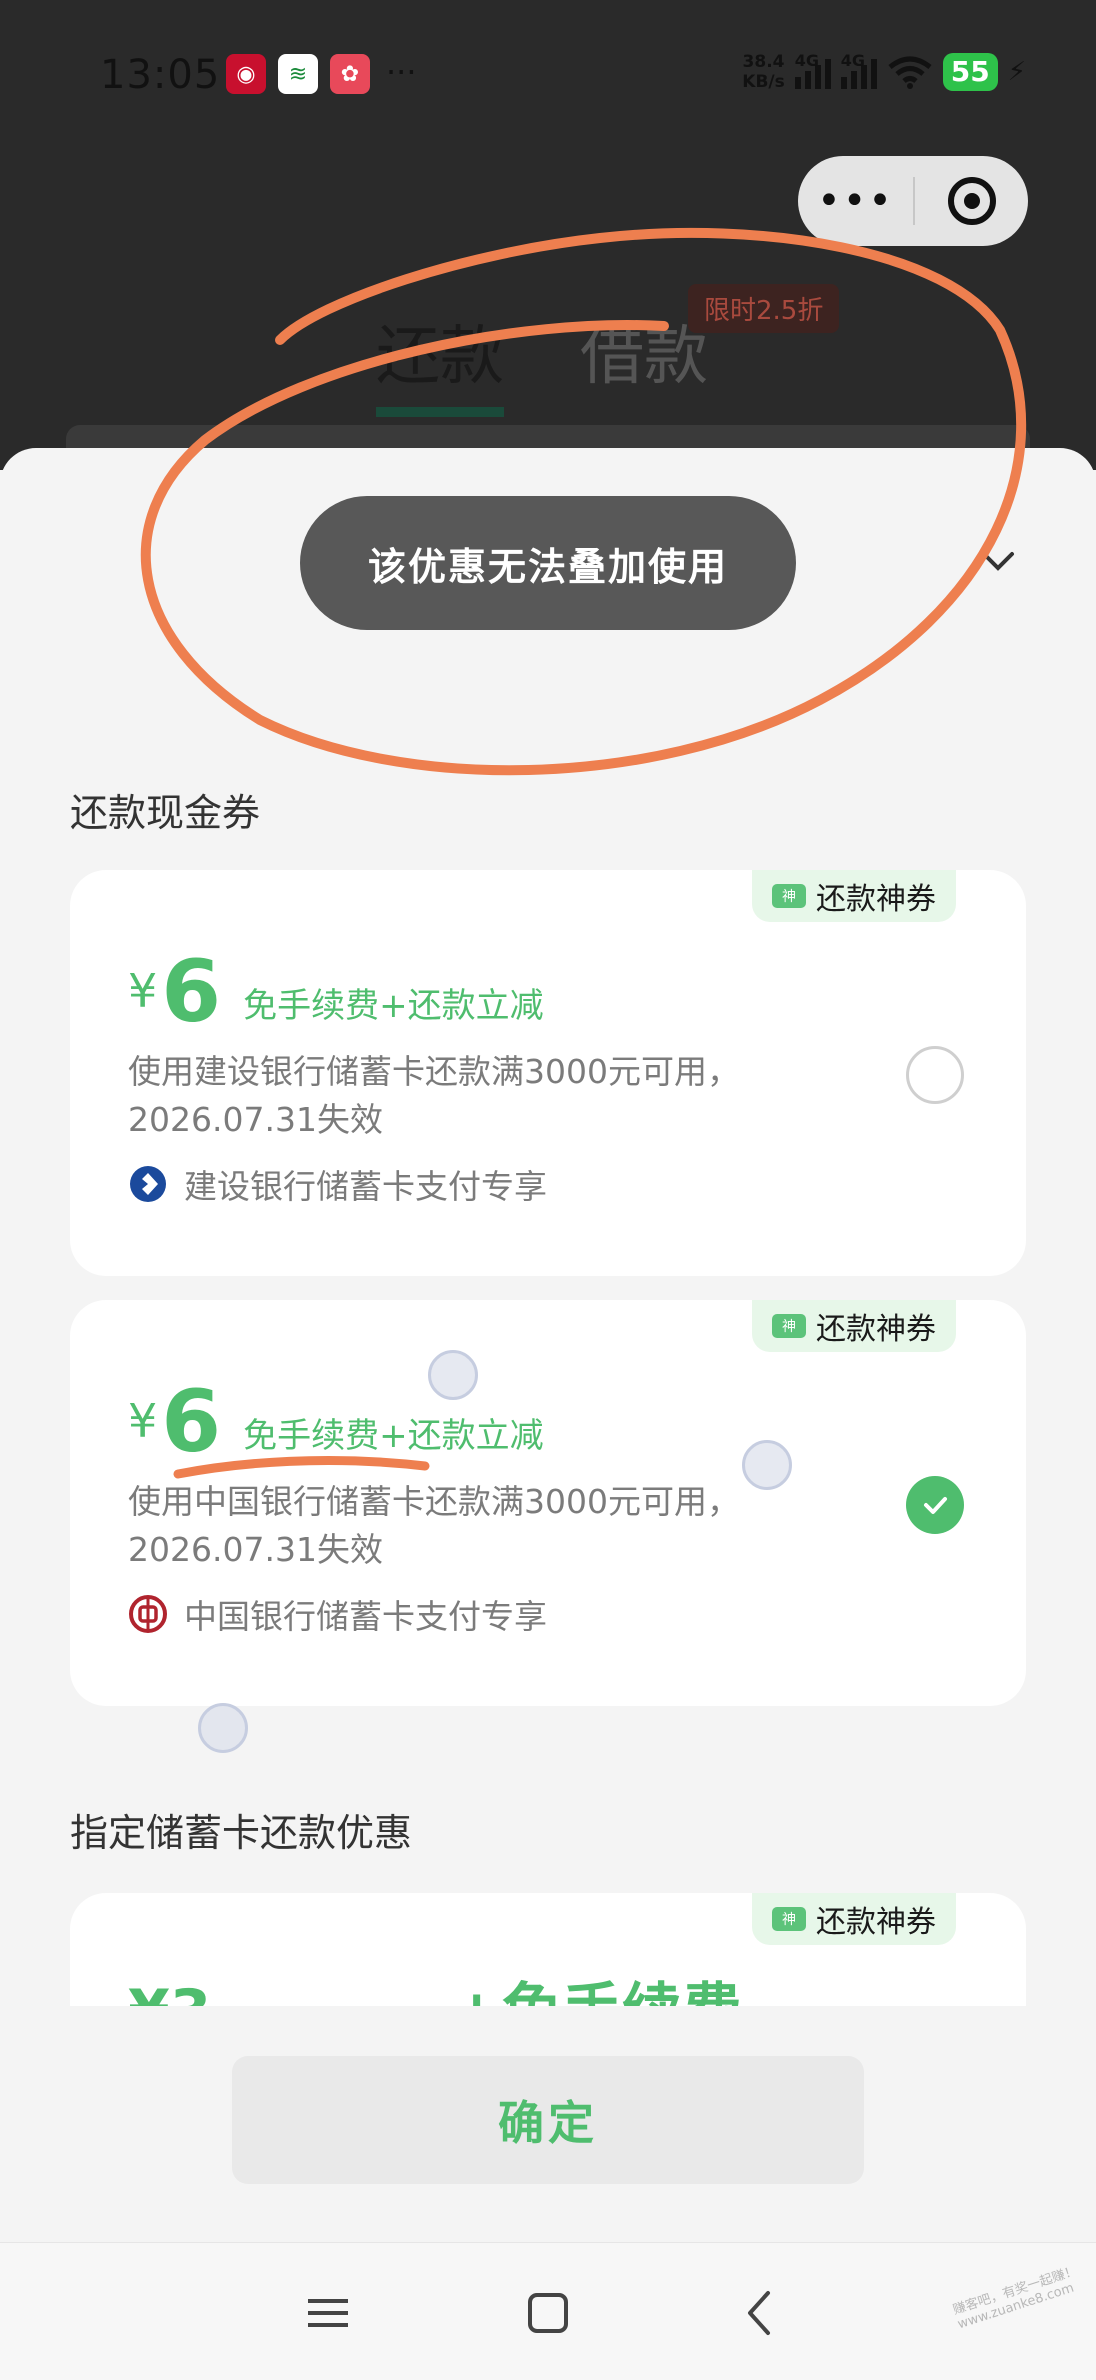 The width and height of the screenshot is (1096, 2380). What do you see at coordinates (440, 361) in the screenshot?
I see `tab-repay: 还款` at bounding box center [440, 361].